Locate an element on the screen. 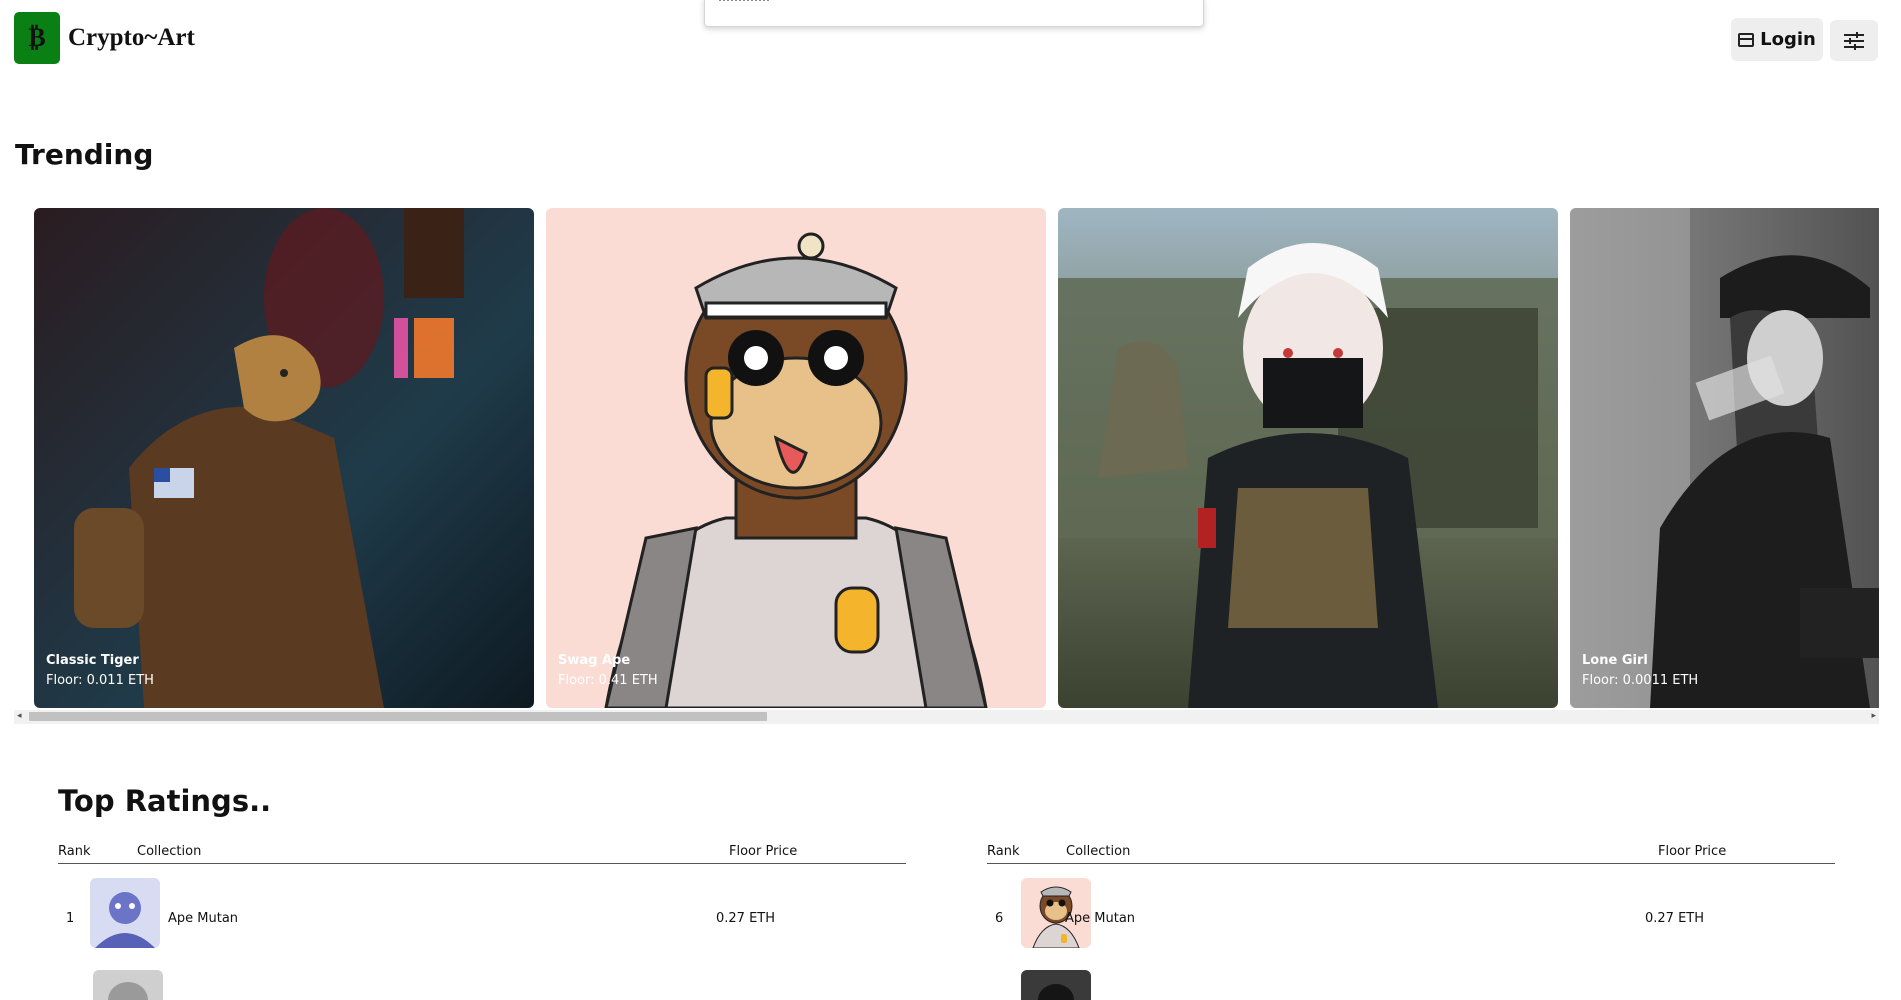  trending-card: Lone Girl Floor: 0.0011 ETH is located at coordinates (1724, 458).